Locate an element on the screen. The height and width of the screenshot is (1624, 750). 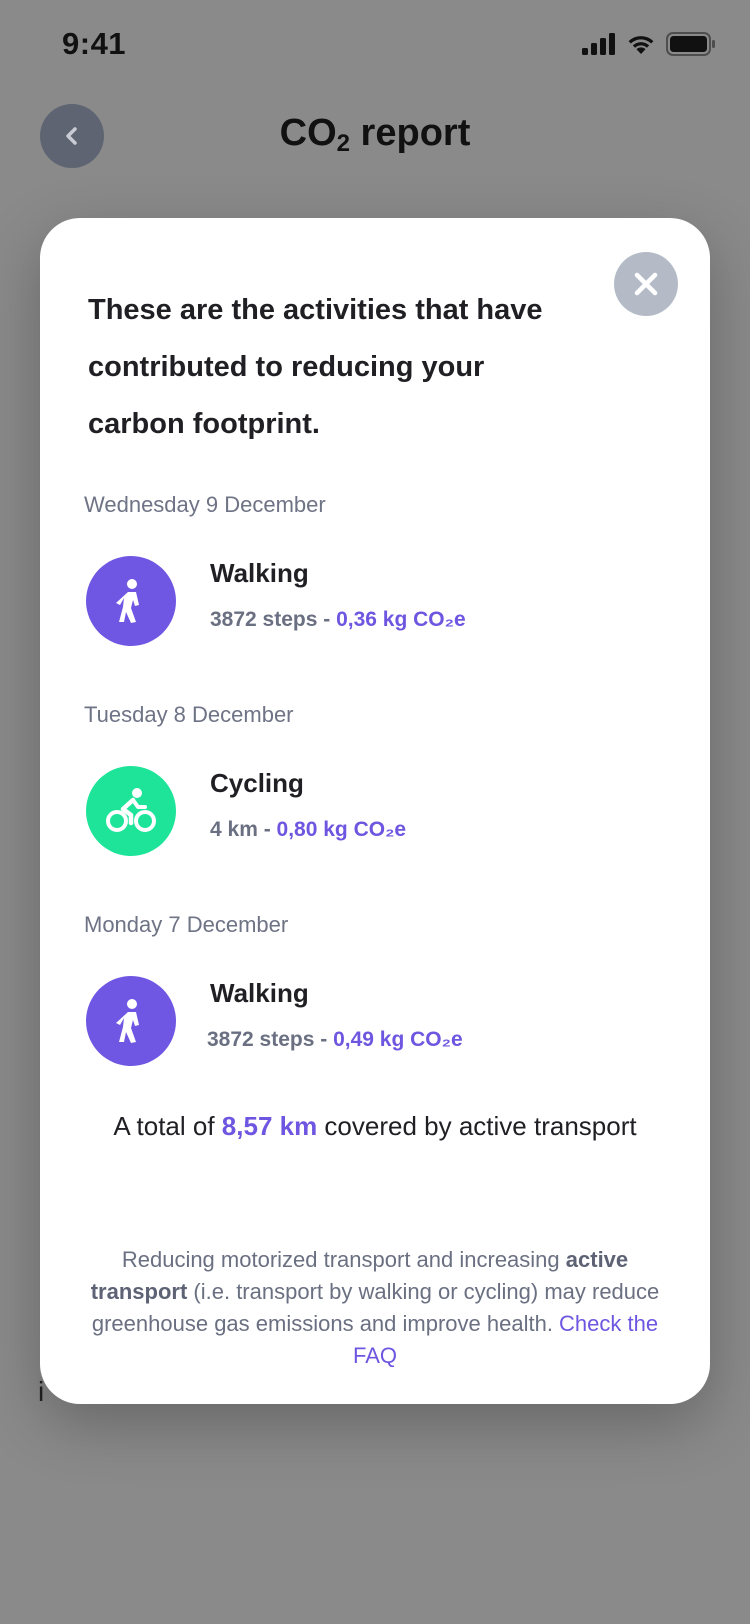
close-button is located at coordinates (646, 284).